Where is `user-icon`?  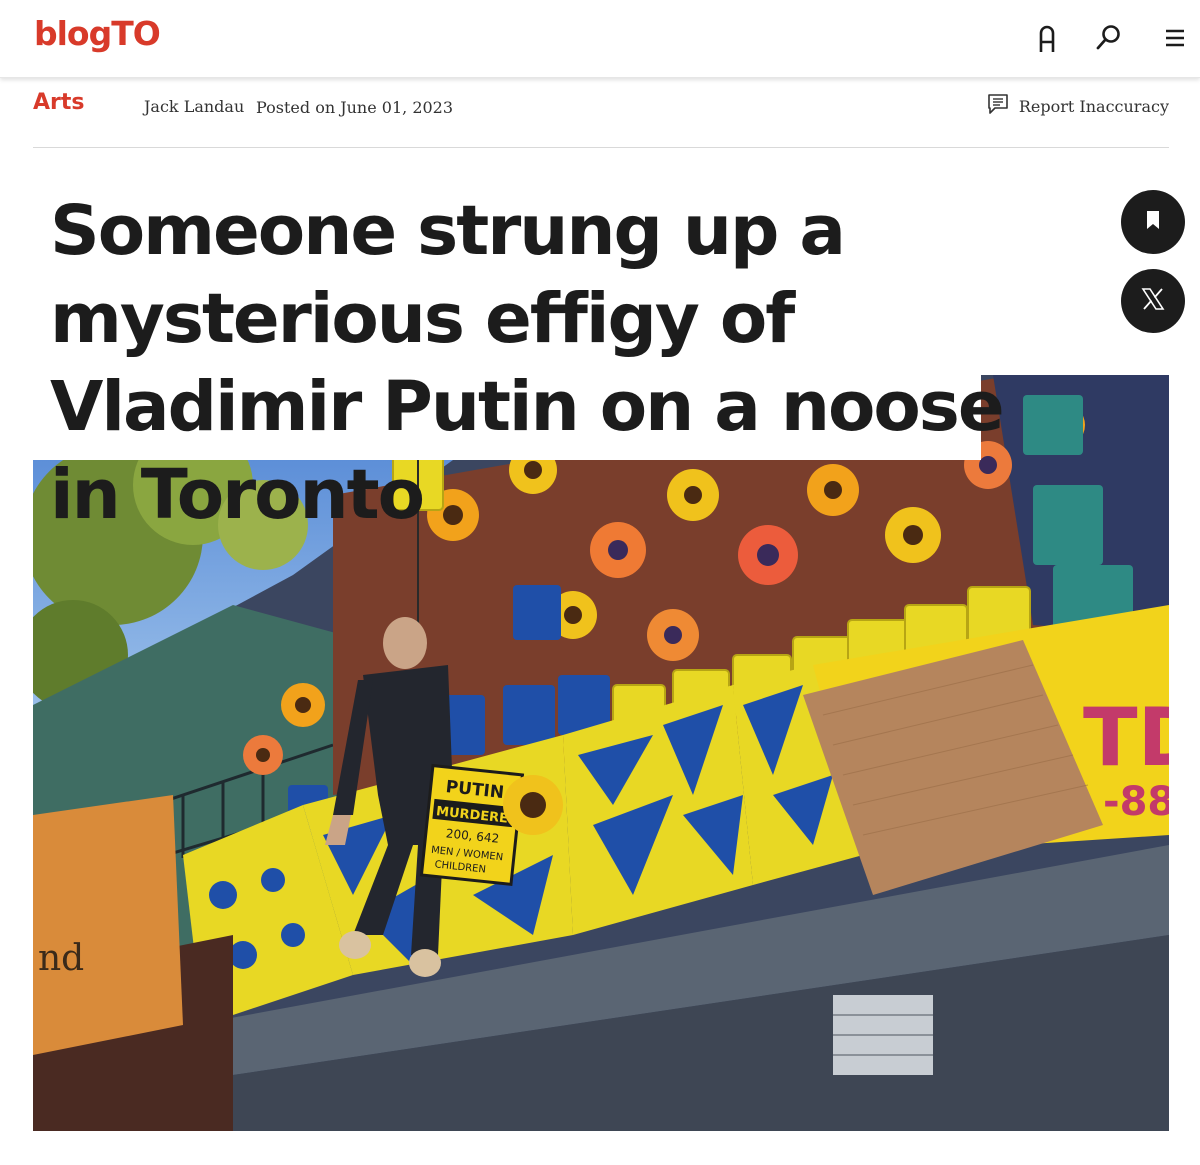
user-icon is located at coordinates (1047, 38).